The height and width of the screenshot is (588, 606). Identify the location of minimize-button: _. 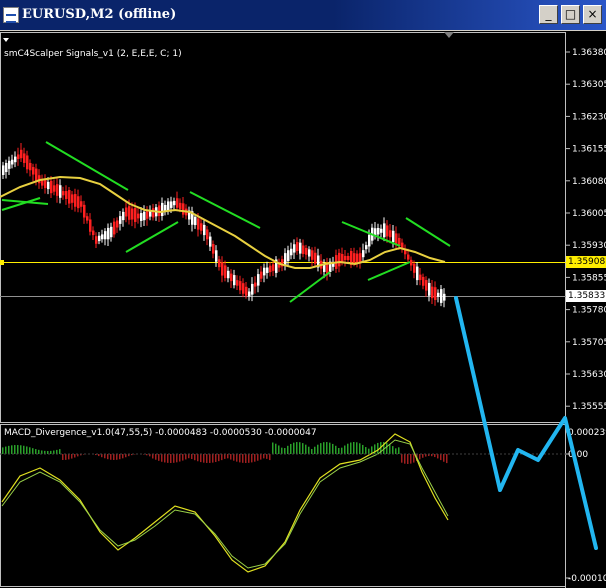
(548, 14).